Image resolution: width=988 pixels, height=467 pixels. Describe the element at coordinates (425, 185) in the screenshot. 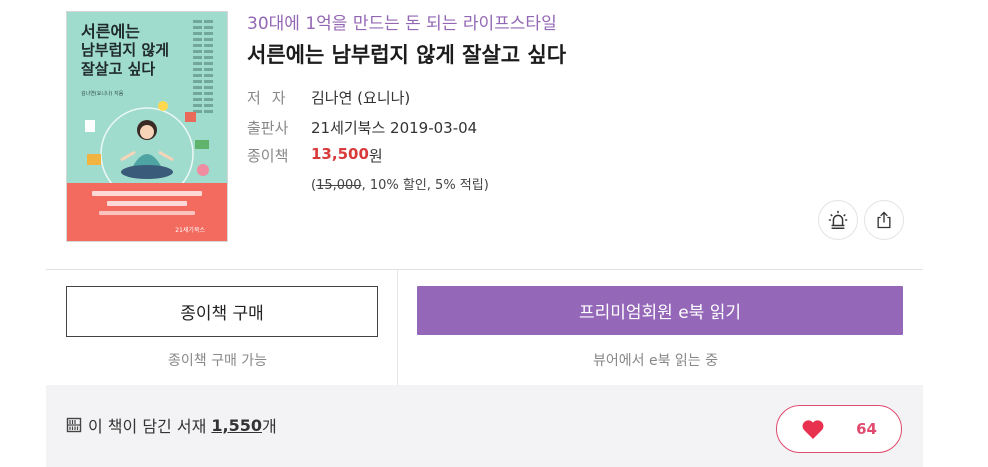

I see `discount-rest: , 10% 할인, 5% 적립)` at that location.